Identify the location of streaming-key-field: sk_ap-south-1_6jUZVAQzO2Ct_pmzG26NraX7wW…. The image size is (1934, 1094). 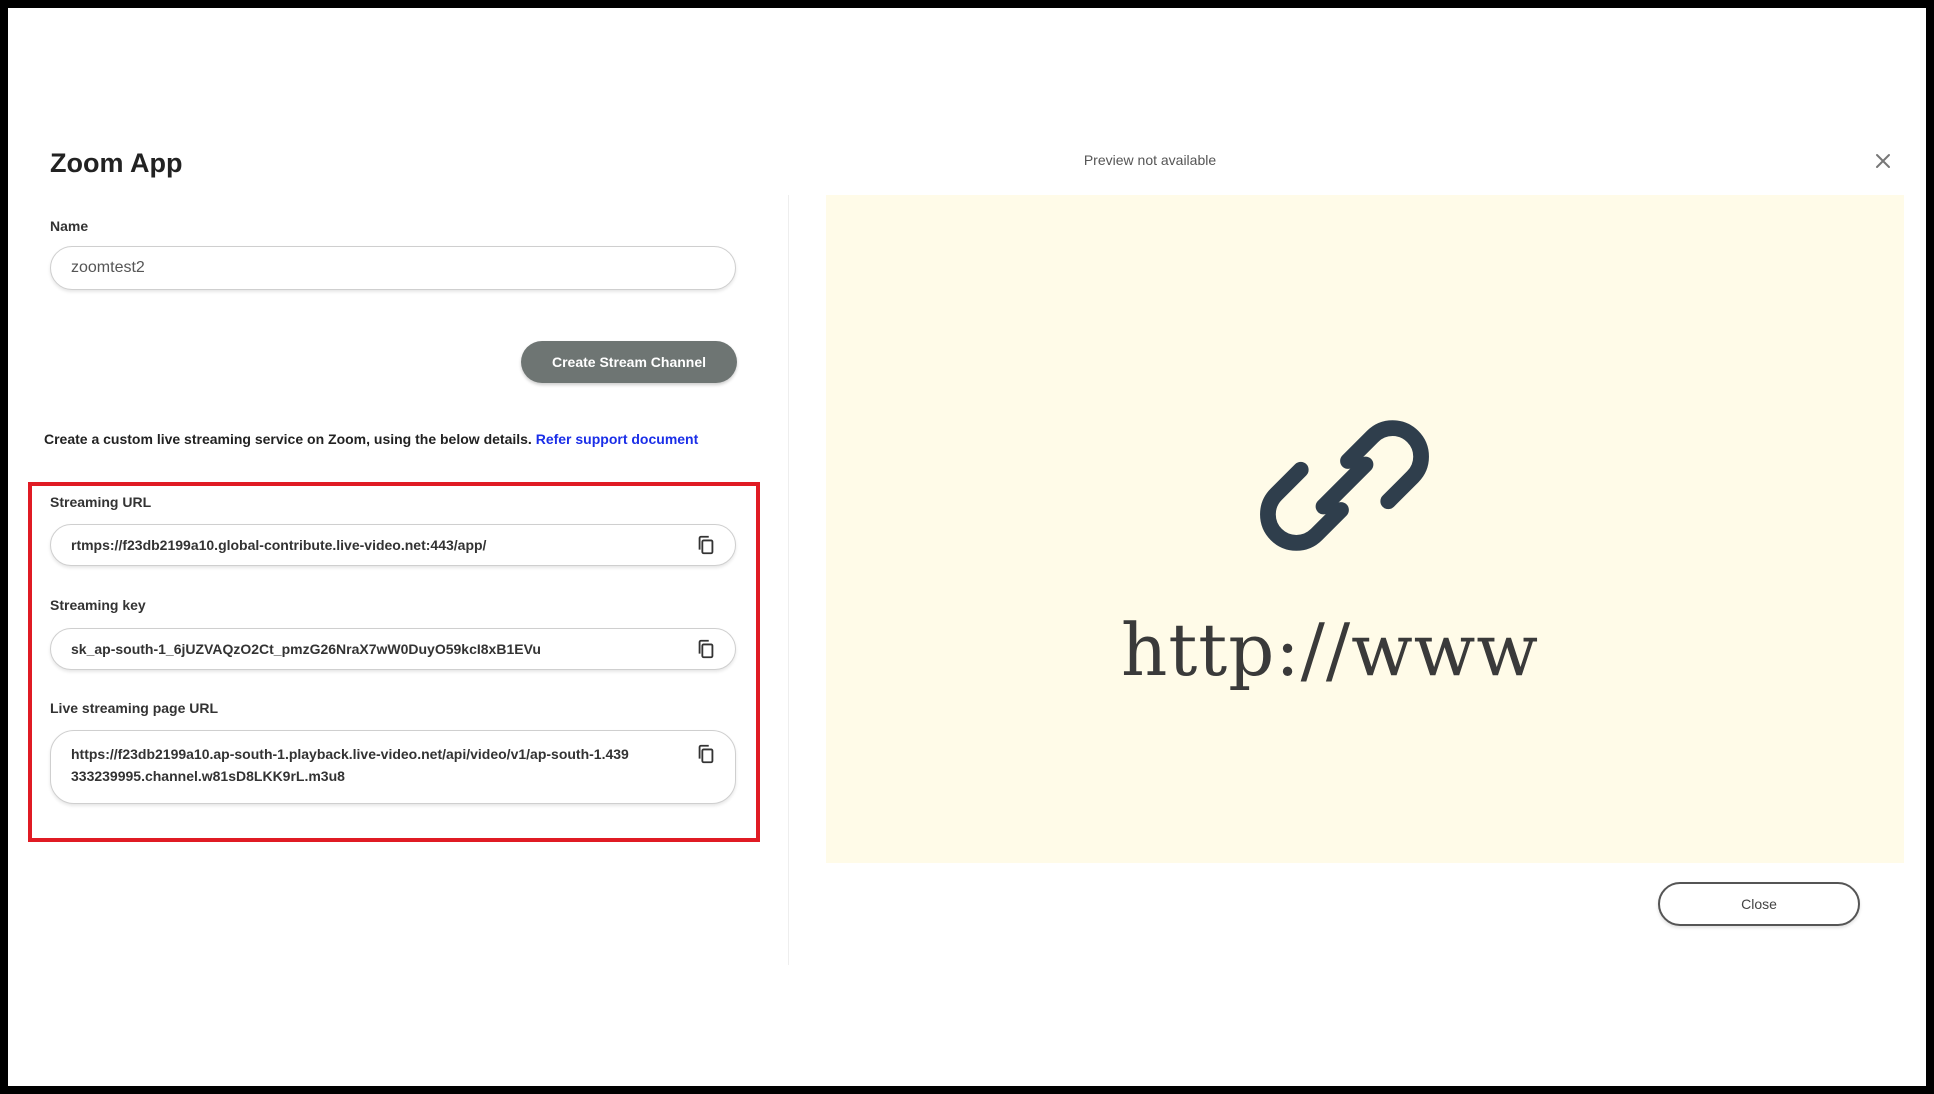
(393, 649).